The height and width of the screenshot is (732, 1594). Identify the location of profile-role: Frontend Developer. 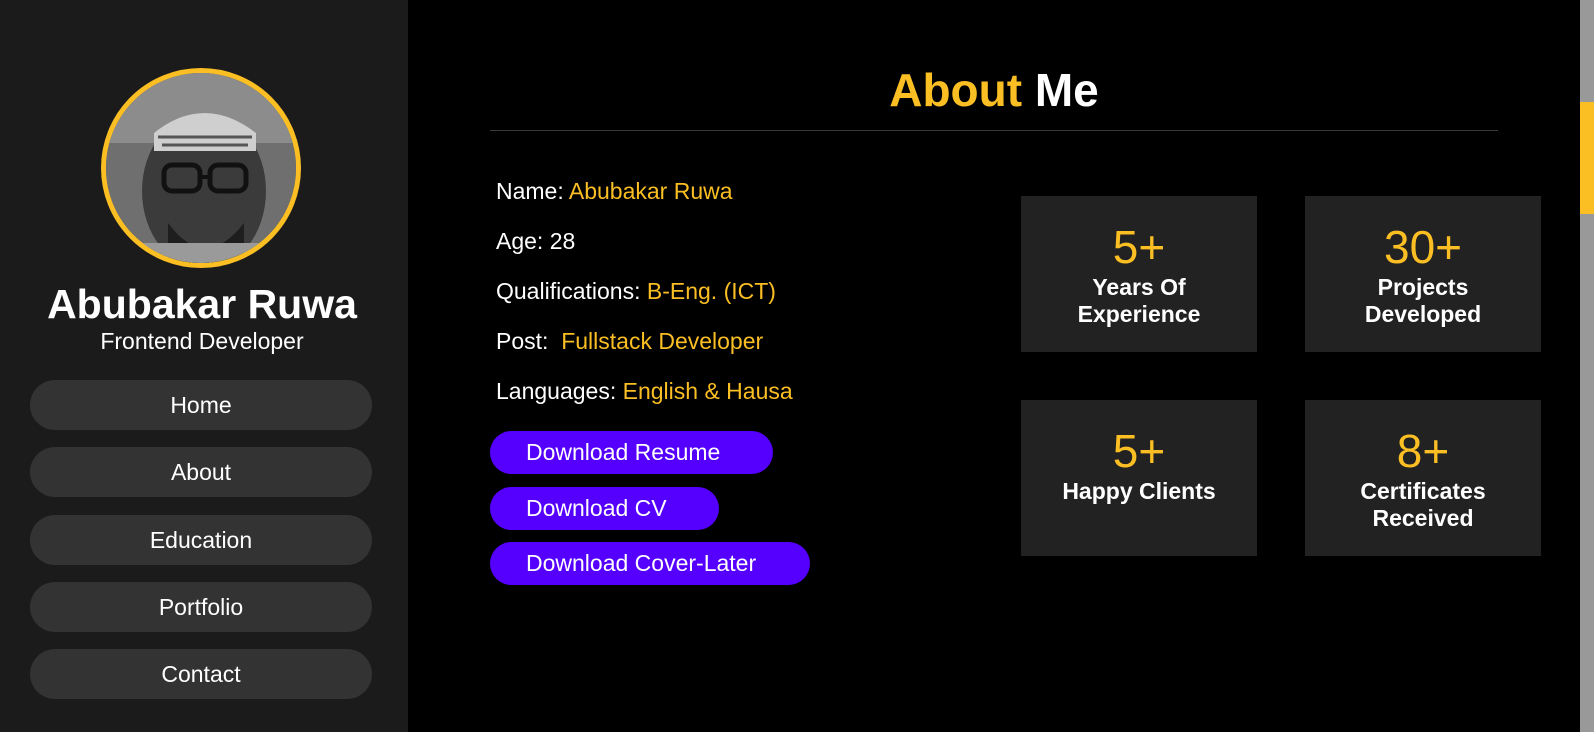
(202, 341).